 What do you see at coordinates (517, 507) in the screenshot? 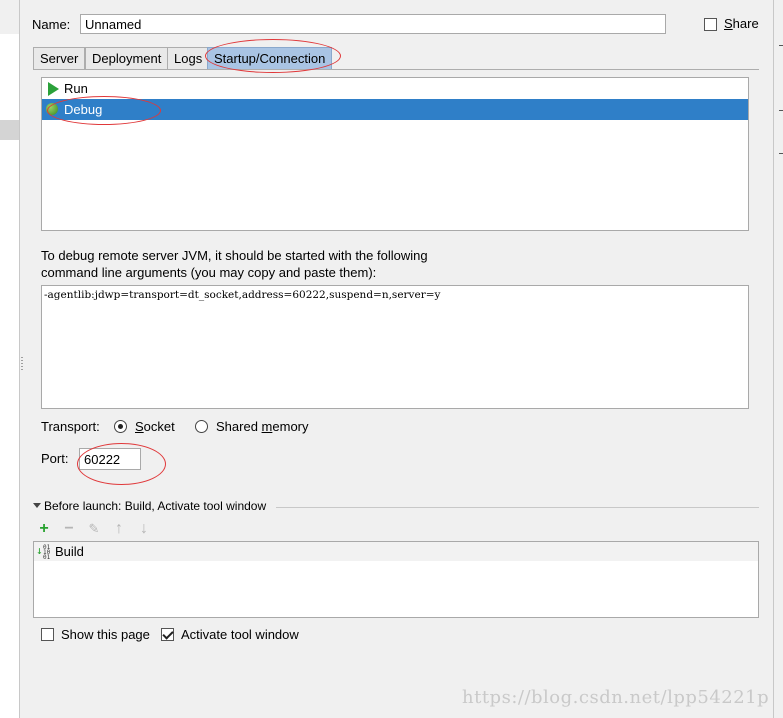
I see `separator` at bounding box center [517, 507].